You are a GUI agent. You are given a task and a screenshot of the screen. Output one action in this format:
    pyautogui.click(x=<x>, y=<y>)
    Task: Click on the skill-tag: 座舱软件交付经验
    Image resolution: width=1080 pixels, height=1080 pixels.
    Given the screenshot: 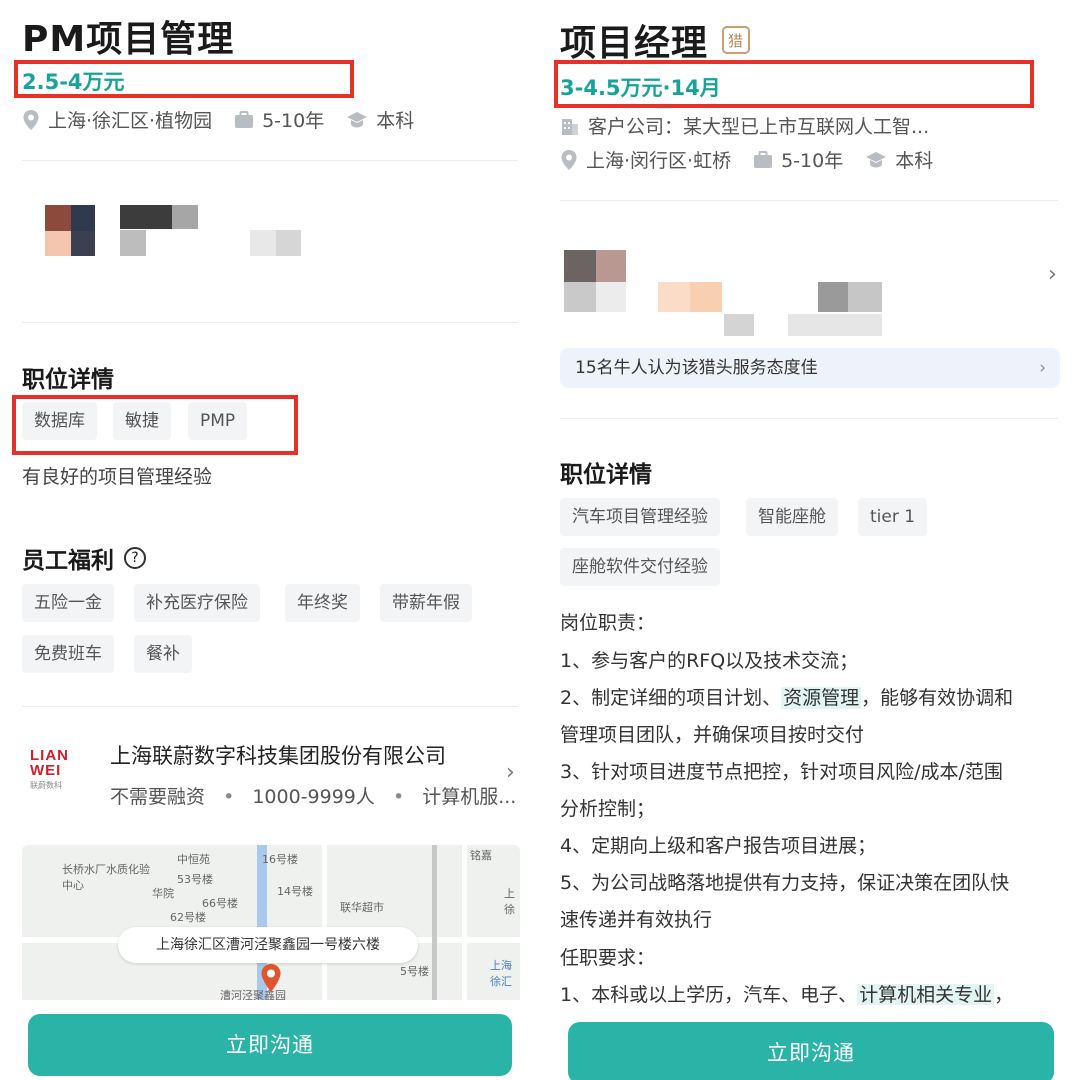 What is the action you would take?
    pyautogui.click(x=640, y=567)
    